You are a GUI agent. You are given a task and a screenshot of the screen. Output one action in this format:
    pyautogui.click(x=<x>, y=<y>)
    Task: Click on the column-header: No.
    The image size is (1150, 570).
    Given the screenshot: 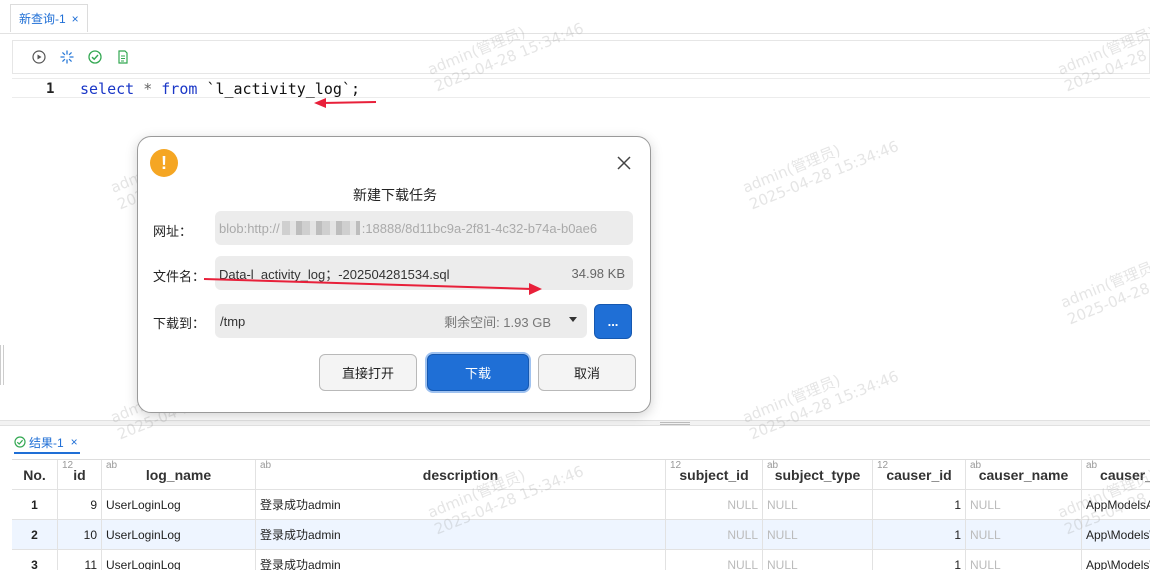 What is the action you would take?
    pyautogui.click(x=35, y=475)
    